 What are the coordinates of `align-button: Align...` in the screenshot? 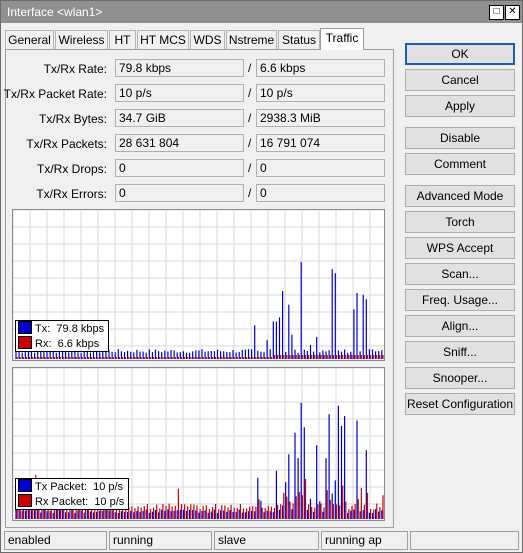 It's located at (460, 326).